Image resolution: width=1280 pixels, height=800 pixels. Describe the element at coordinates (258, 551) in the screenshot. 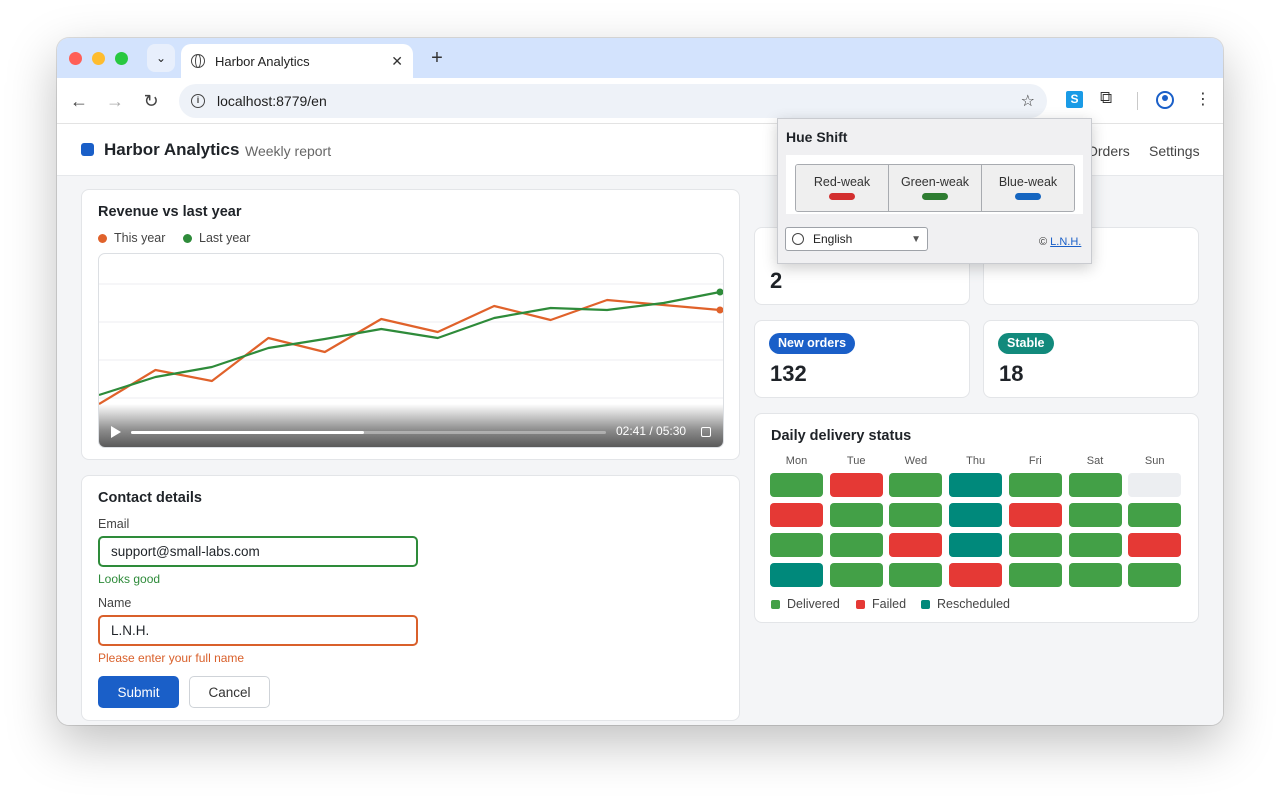

I see `email-field` at that location.